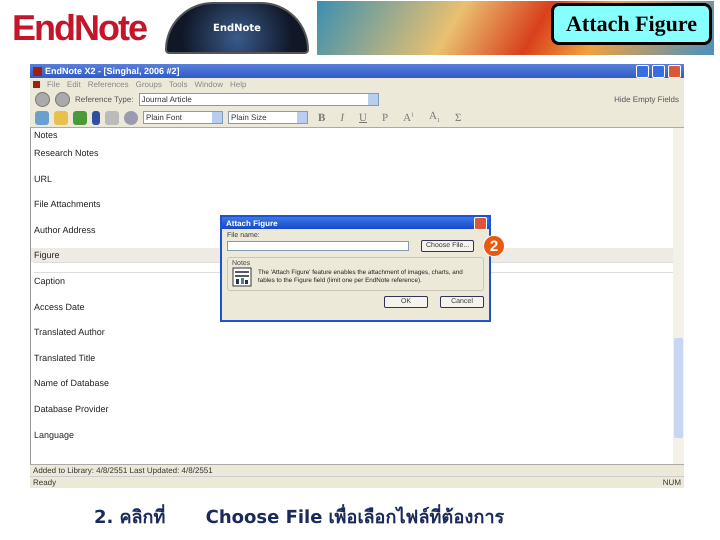 The width and height of the screenshot is (720, 540). I want to click on endnote-logo: EndNote, so click(80, 28).